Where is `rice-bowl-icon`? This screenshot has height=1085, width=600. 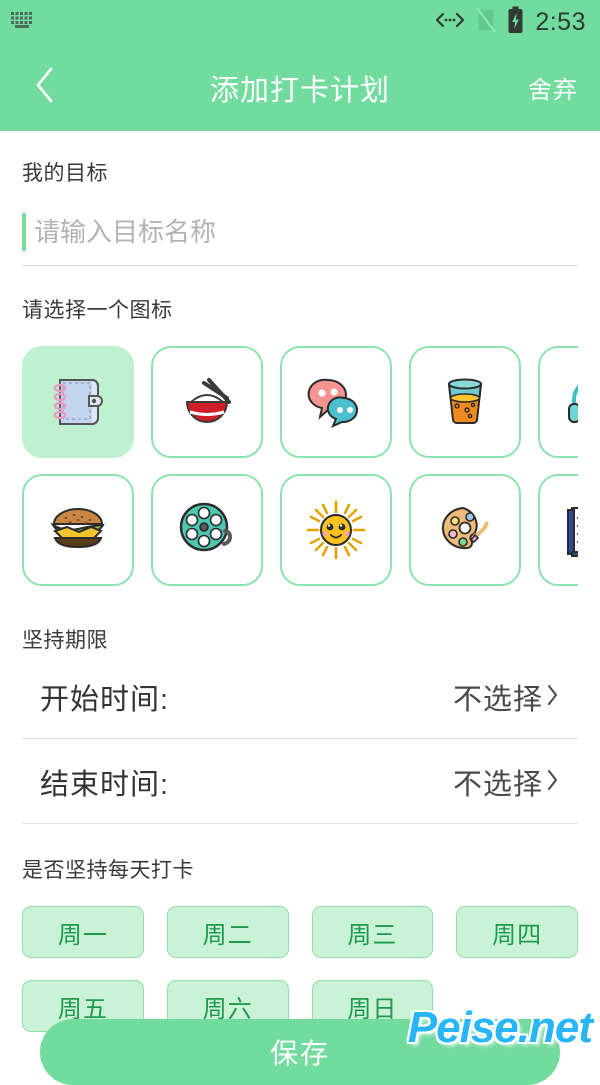 rice-bowl-icon is located at coordinates (207, 402).